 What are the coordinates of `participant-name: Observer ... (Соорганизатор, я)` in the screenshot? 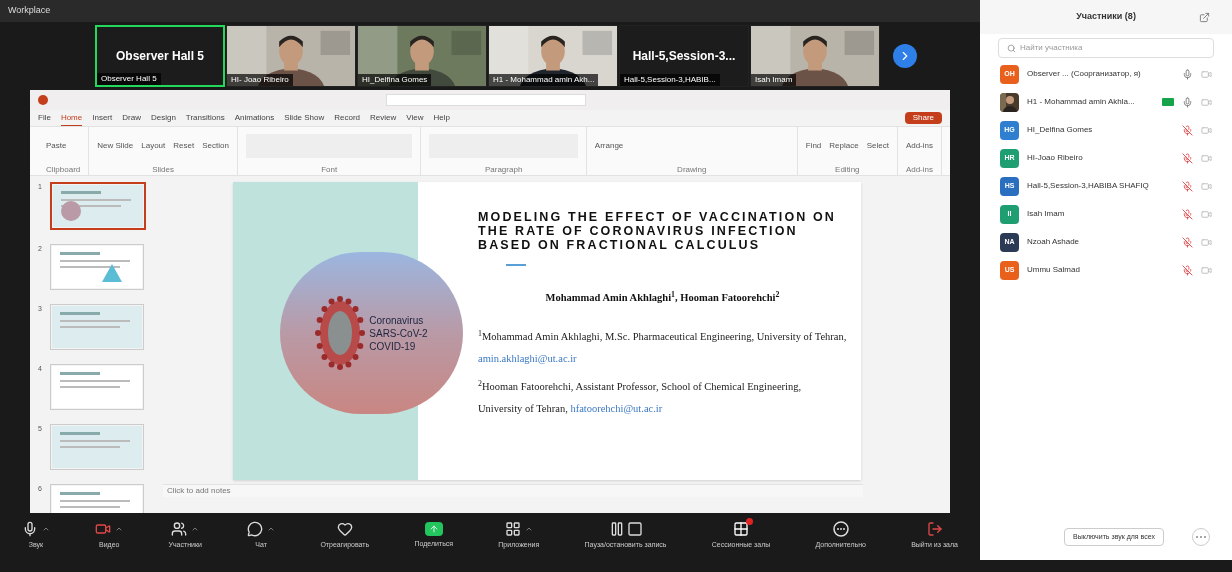 It's located at (1084, 74).